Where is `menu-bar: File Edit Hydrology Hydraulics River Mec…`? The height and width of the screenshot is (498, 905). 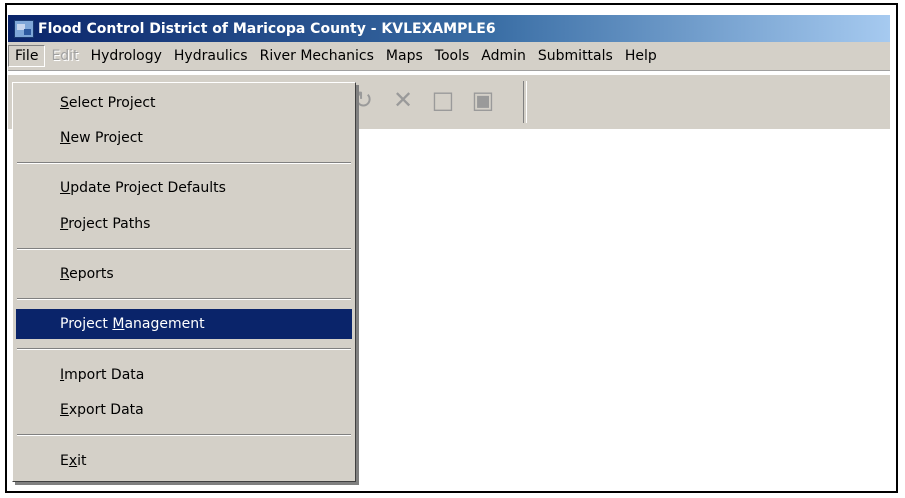
menu-bar: File Edit Hydrology Hydraulics River Mec… is located at coordinates (449, 56).